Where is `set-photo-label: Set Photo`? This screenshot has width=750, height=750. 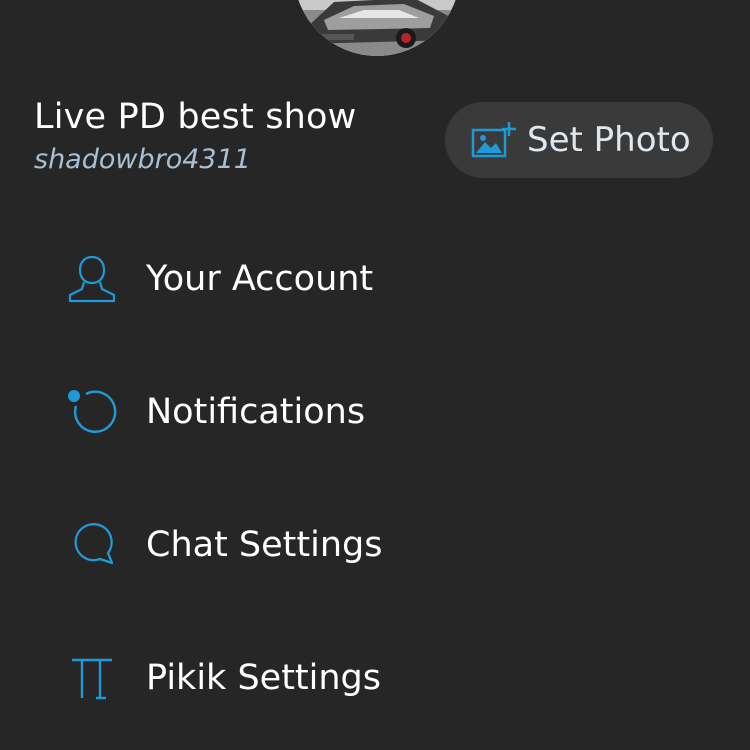
set-photo-label: Set Photo is located at coordinates (609, 140).